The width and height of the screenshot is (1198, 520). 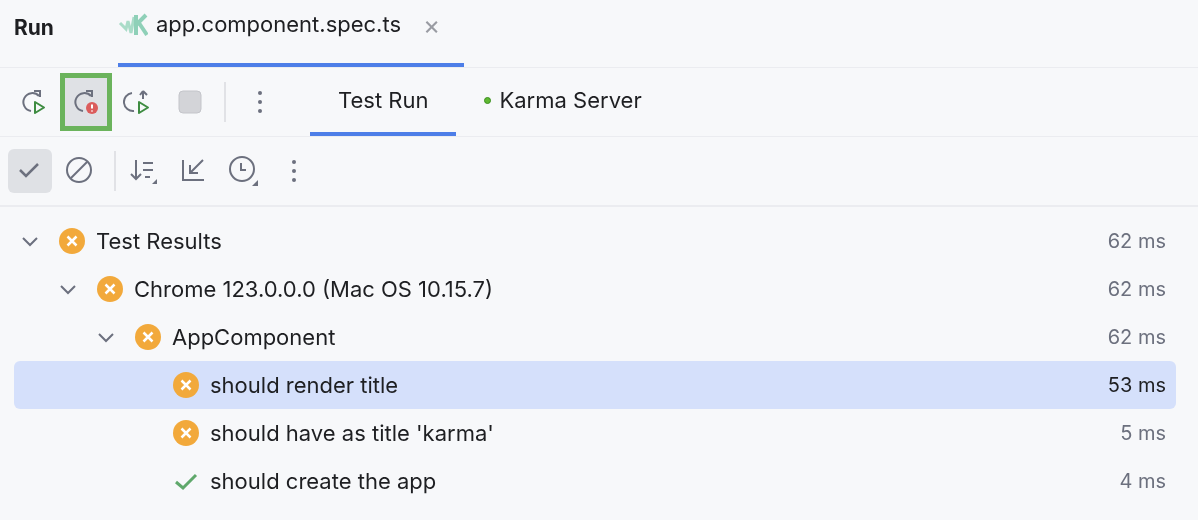 What do you see at coordinates (254, 337) in the screenshot?
I see `test-name: AppComponent` at bounding box center [254, 337].